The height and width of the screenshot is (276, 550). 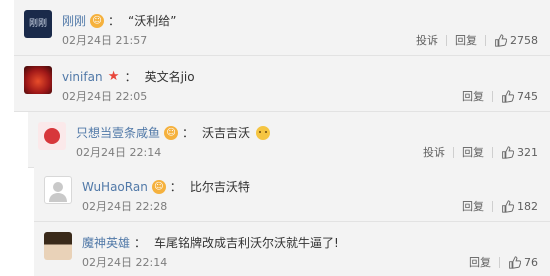 What do you see at coordinates (105, 40) in the screenshot?
I see `timestamp: 02月24日 21:57` at bounding box center [105, 40].